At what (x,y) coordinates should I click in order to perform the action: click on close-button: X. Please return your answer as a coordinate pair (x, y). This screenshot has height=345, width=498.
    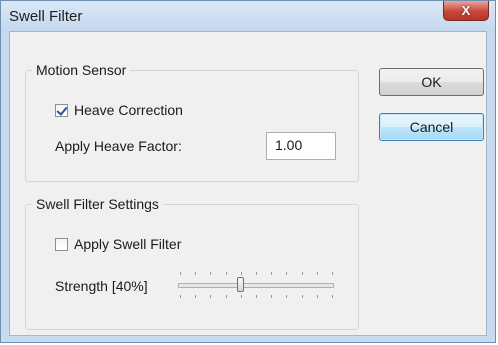
    Looking at the image, I should click on (466, 11).